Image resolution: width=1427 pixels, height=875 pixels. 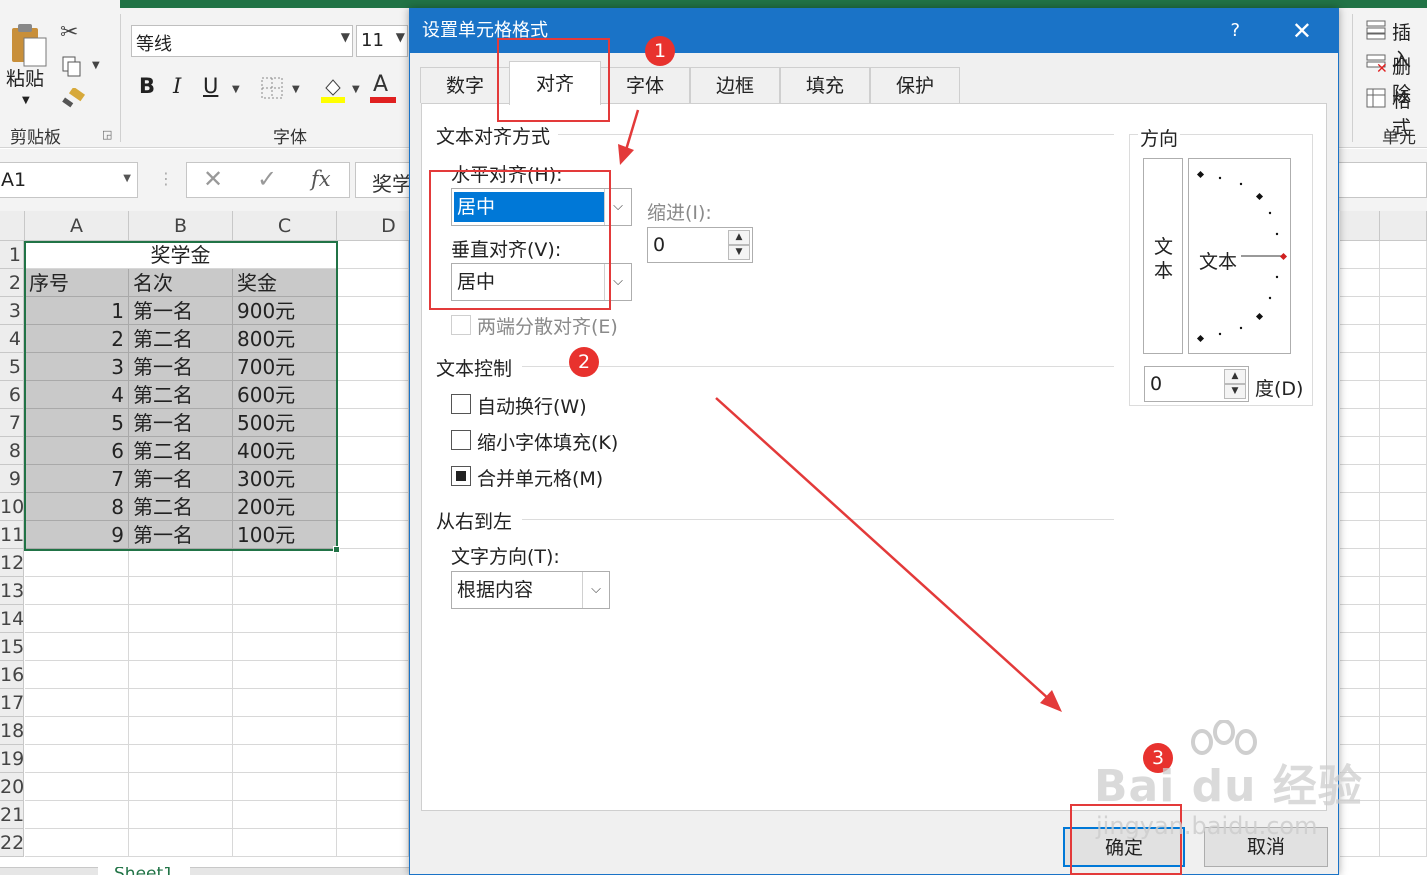 I want to click on watermark-url: jingyan.baidu.com, so click(x=1207, y=826).